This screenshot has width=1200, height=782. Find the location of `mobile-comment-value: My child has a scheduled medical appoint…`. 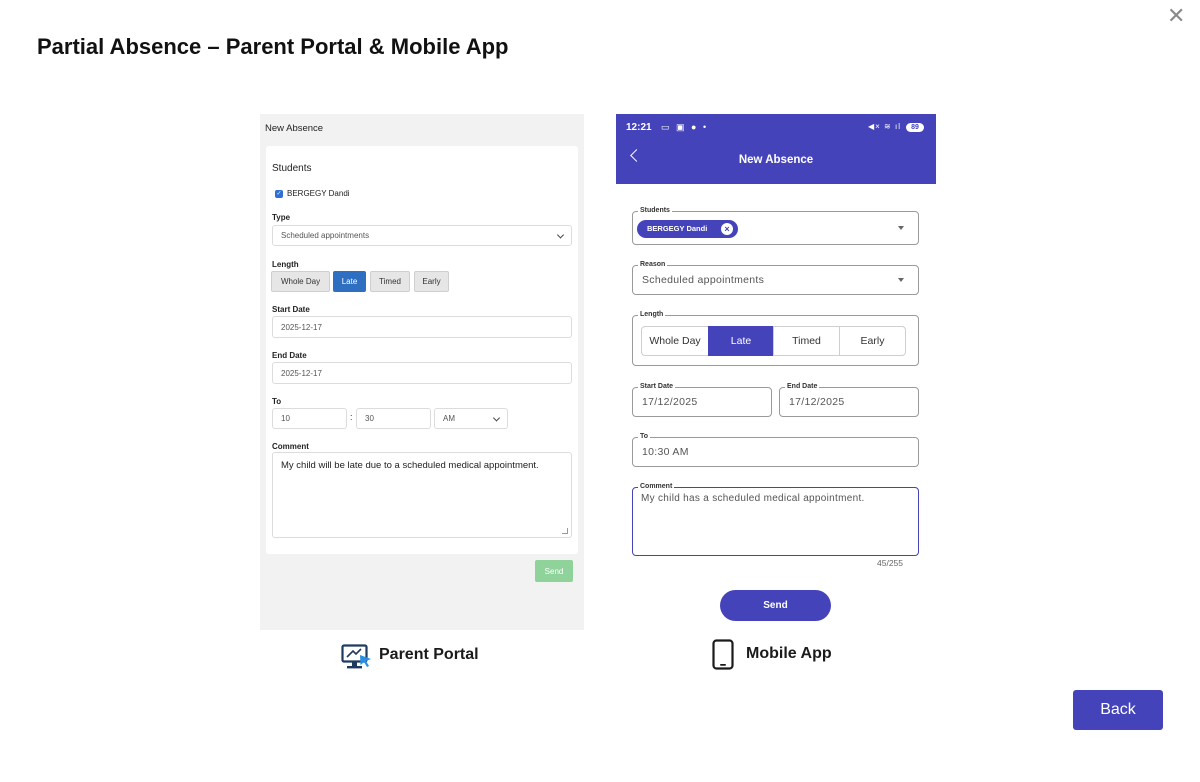

mobile-comment-value: My child has a scheduled medical appoint… is located at coordinates (753, 498).